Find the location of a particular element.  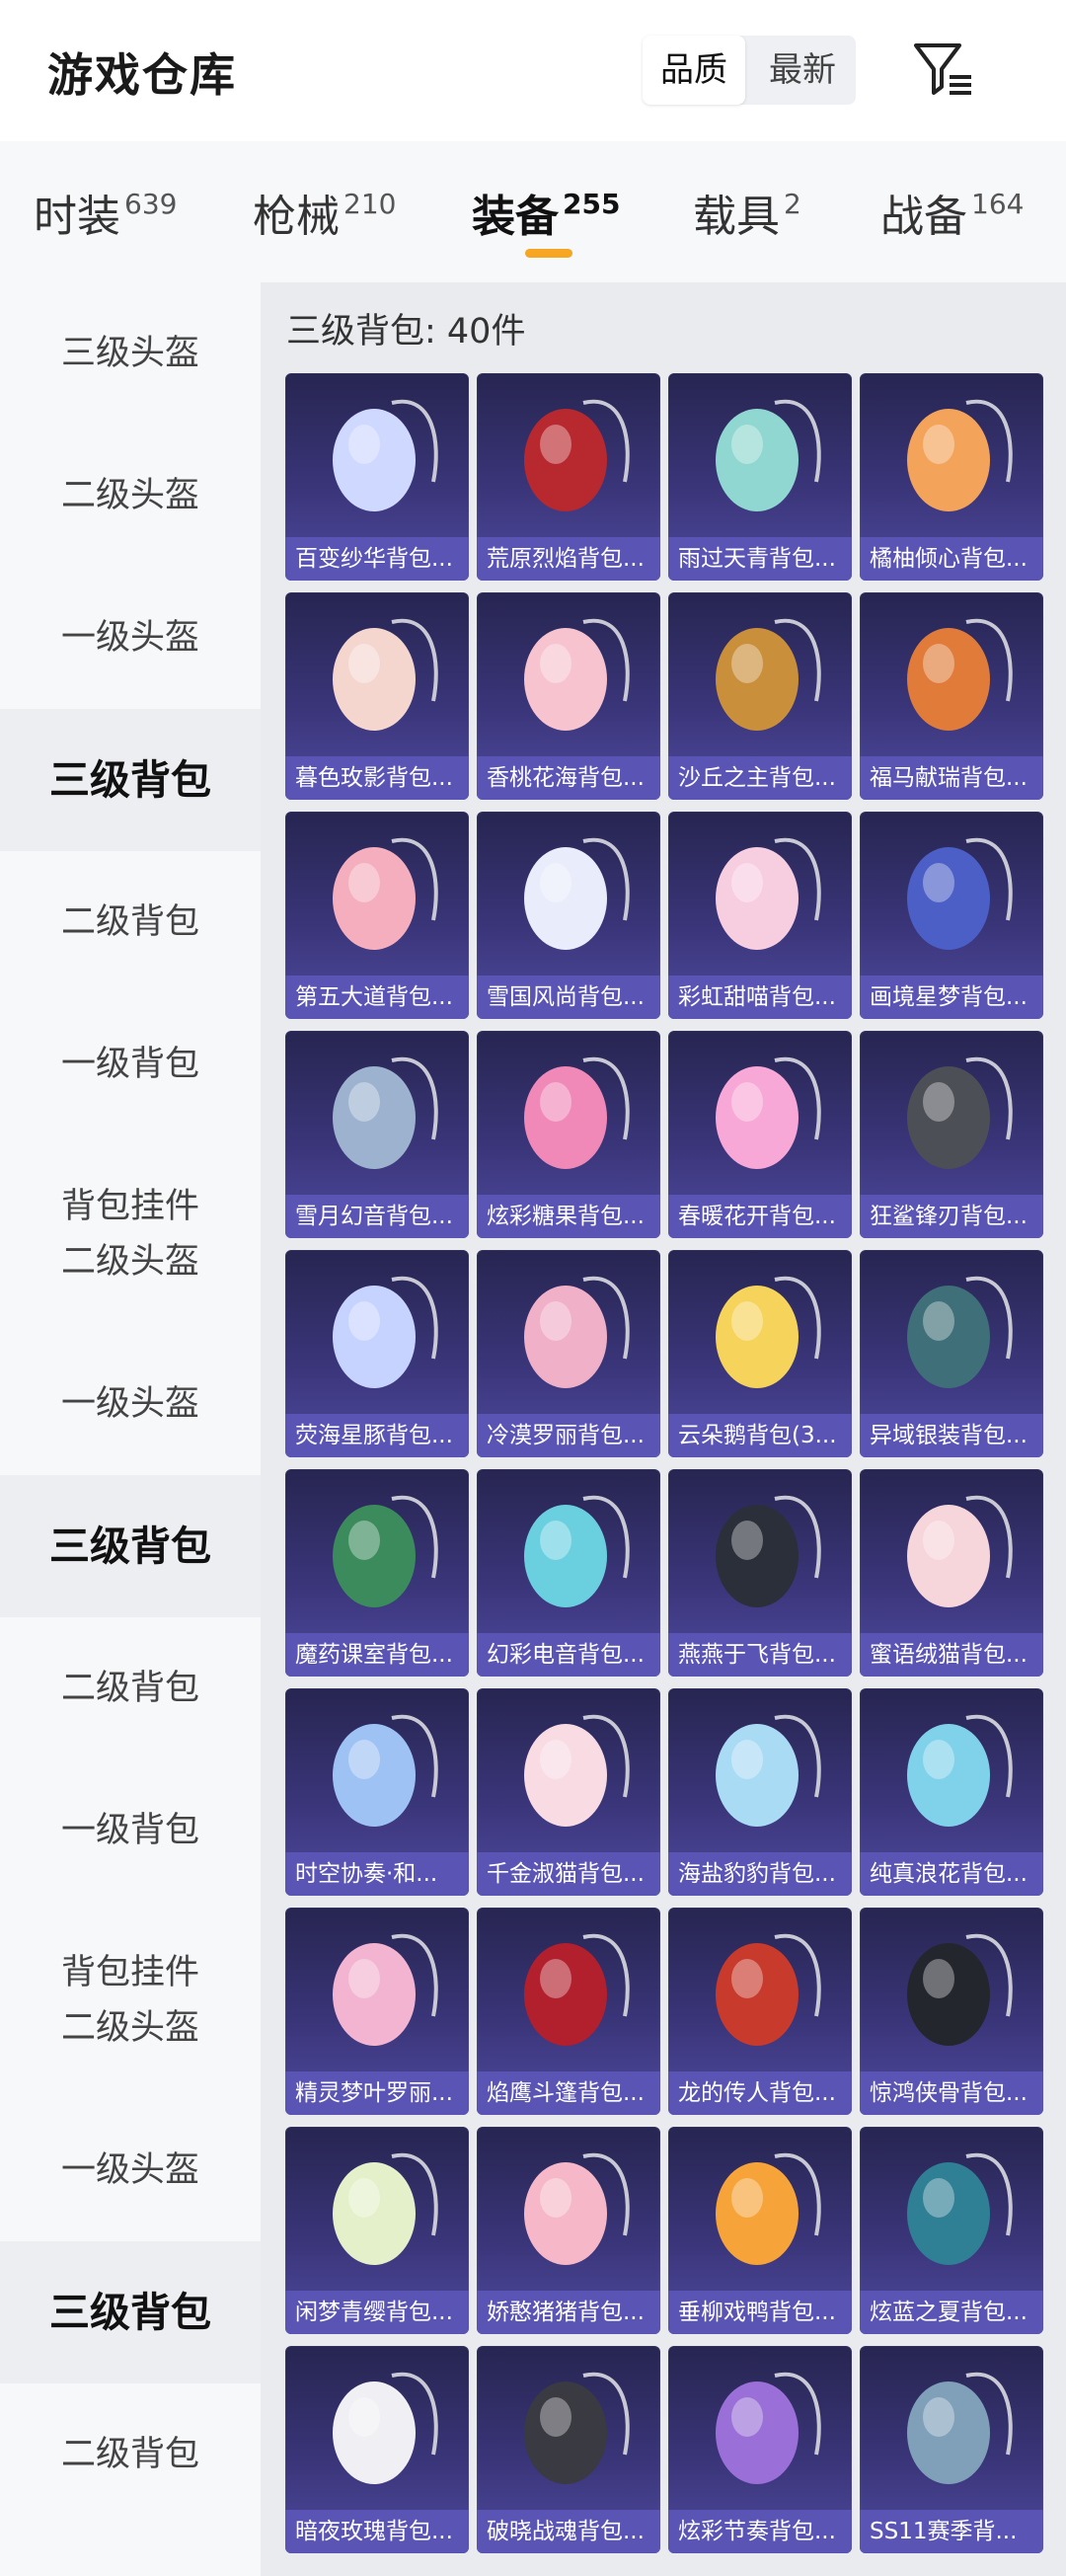

tab-weapons: 枪械 210 is located at coordinates (324, 212).